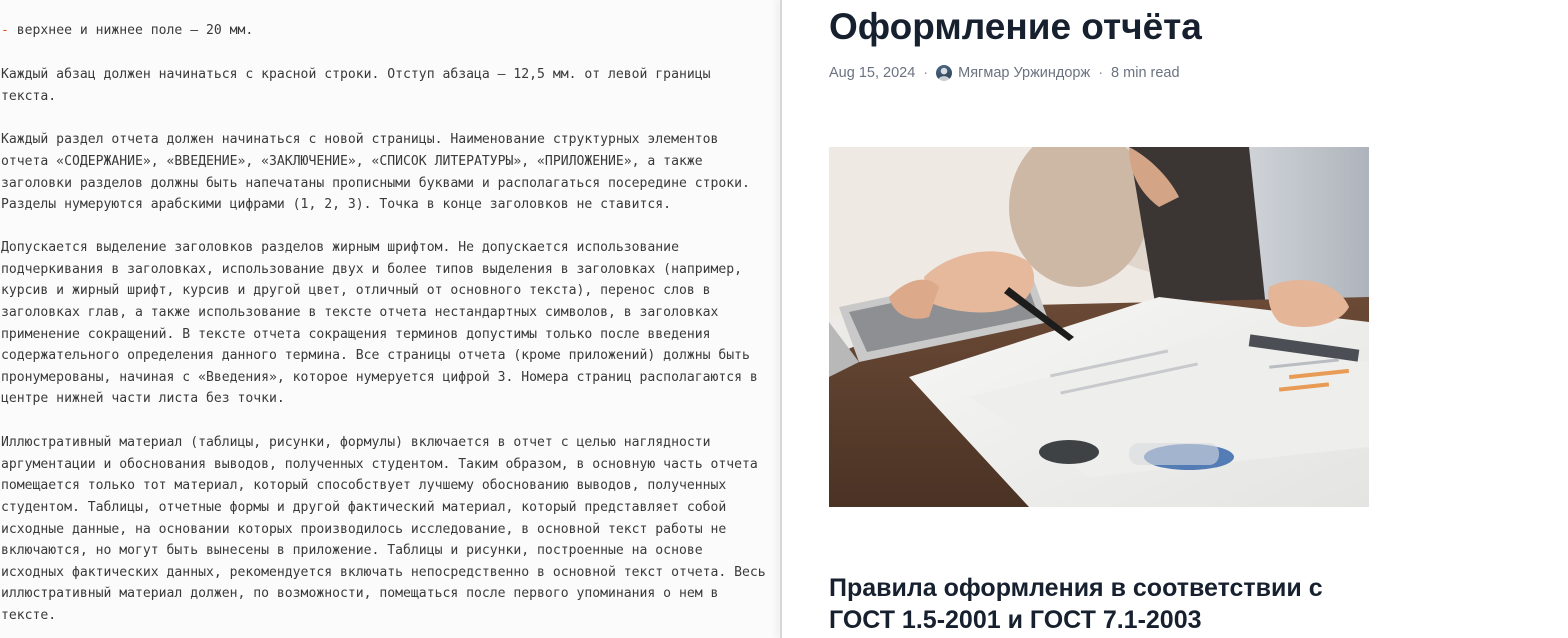 The height and width of the screenshot is (638, 1568). What do you see at coordinates (29, 96) in the screenshot?
I see `source-line: текста.` at bounding box center [29, 96].